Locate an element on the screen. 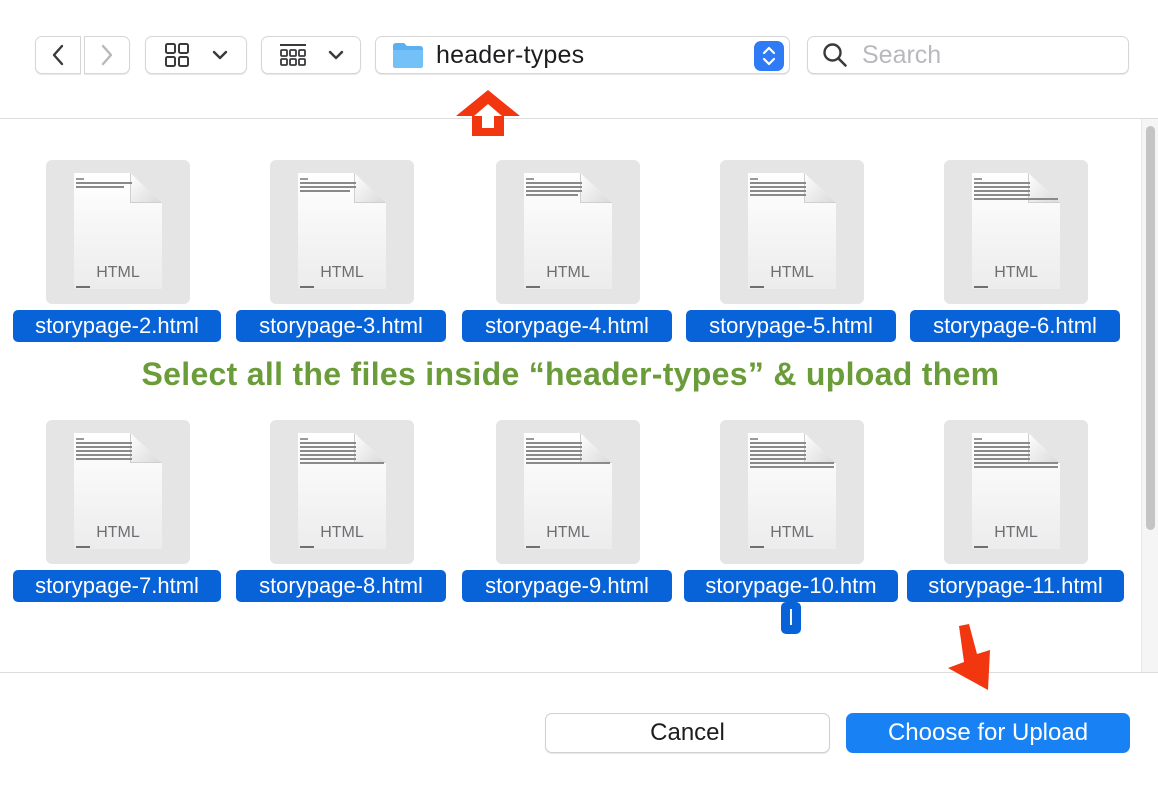 Image resolution: width=1158 pixels, height=790 pixels. location-stepper is located at coordinates (769, 56).